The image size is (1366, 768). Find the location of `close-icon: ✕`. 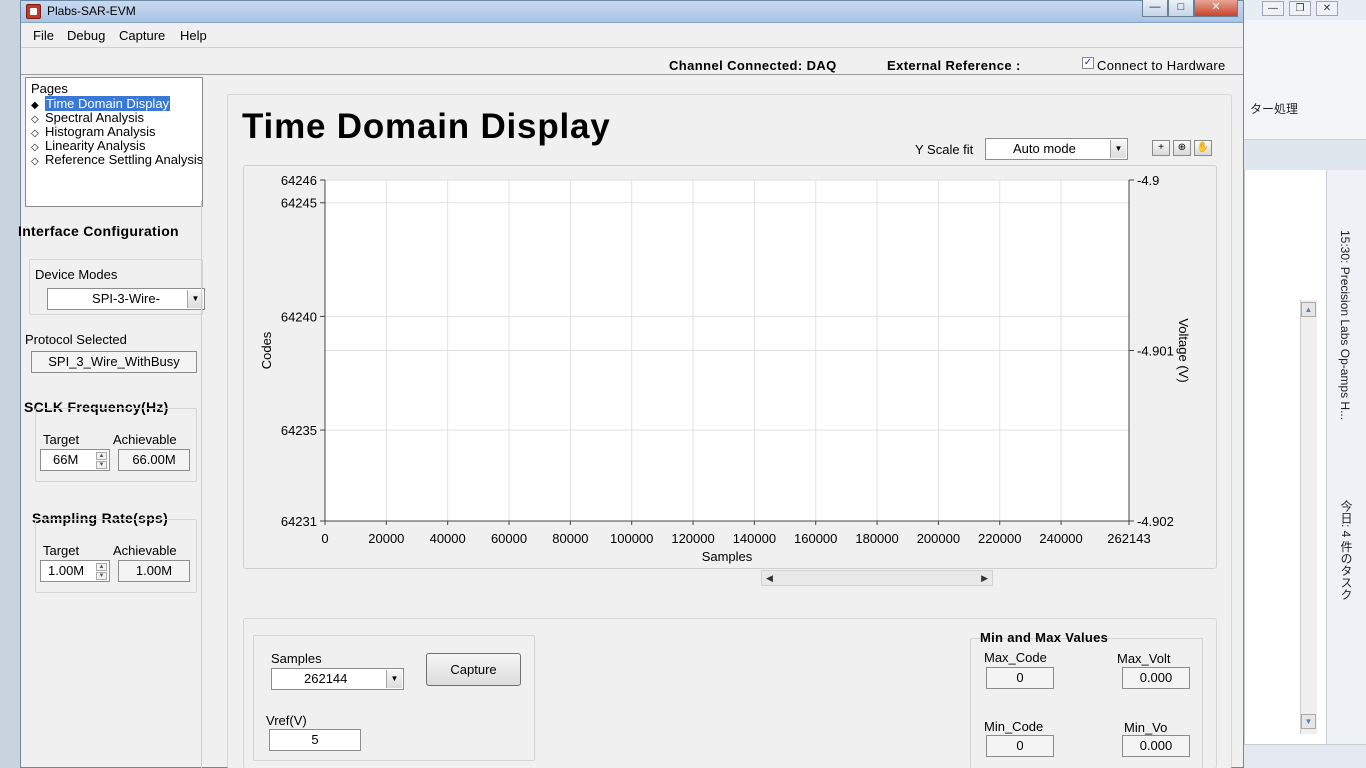

close-icon: ✕ is located at coordinates (1216, 8).